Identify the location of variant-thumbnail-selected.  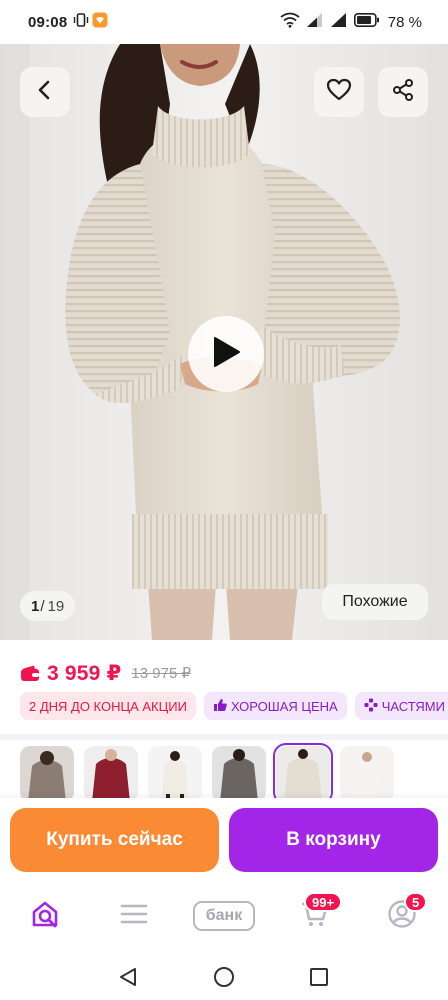
(303, 774).